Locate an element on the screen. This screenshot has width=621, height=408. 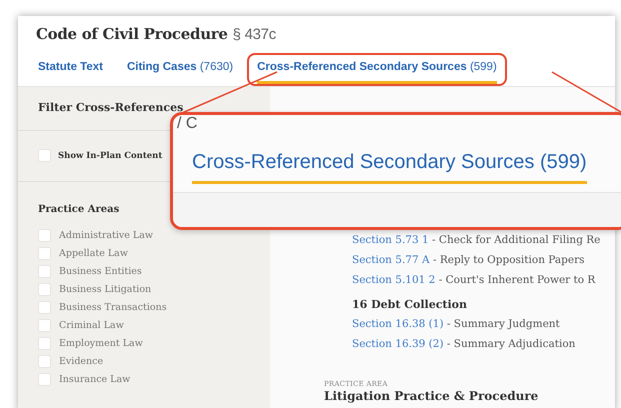
result-line: Section 5.73 1 - Check for Additional Filing Re is located at coordinates (477, 240).